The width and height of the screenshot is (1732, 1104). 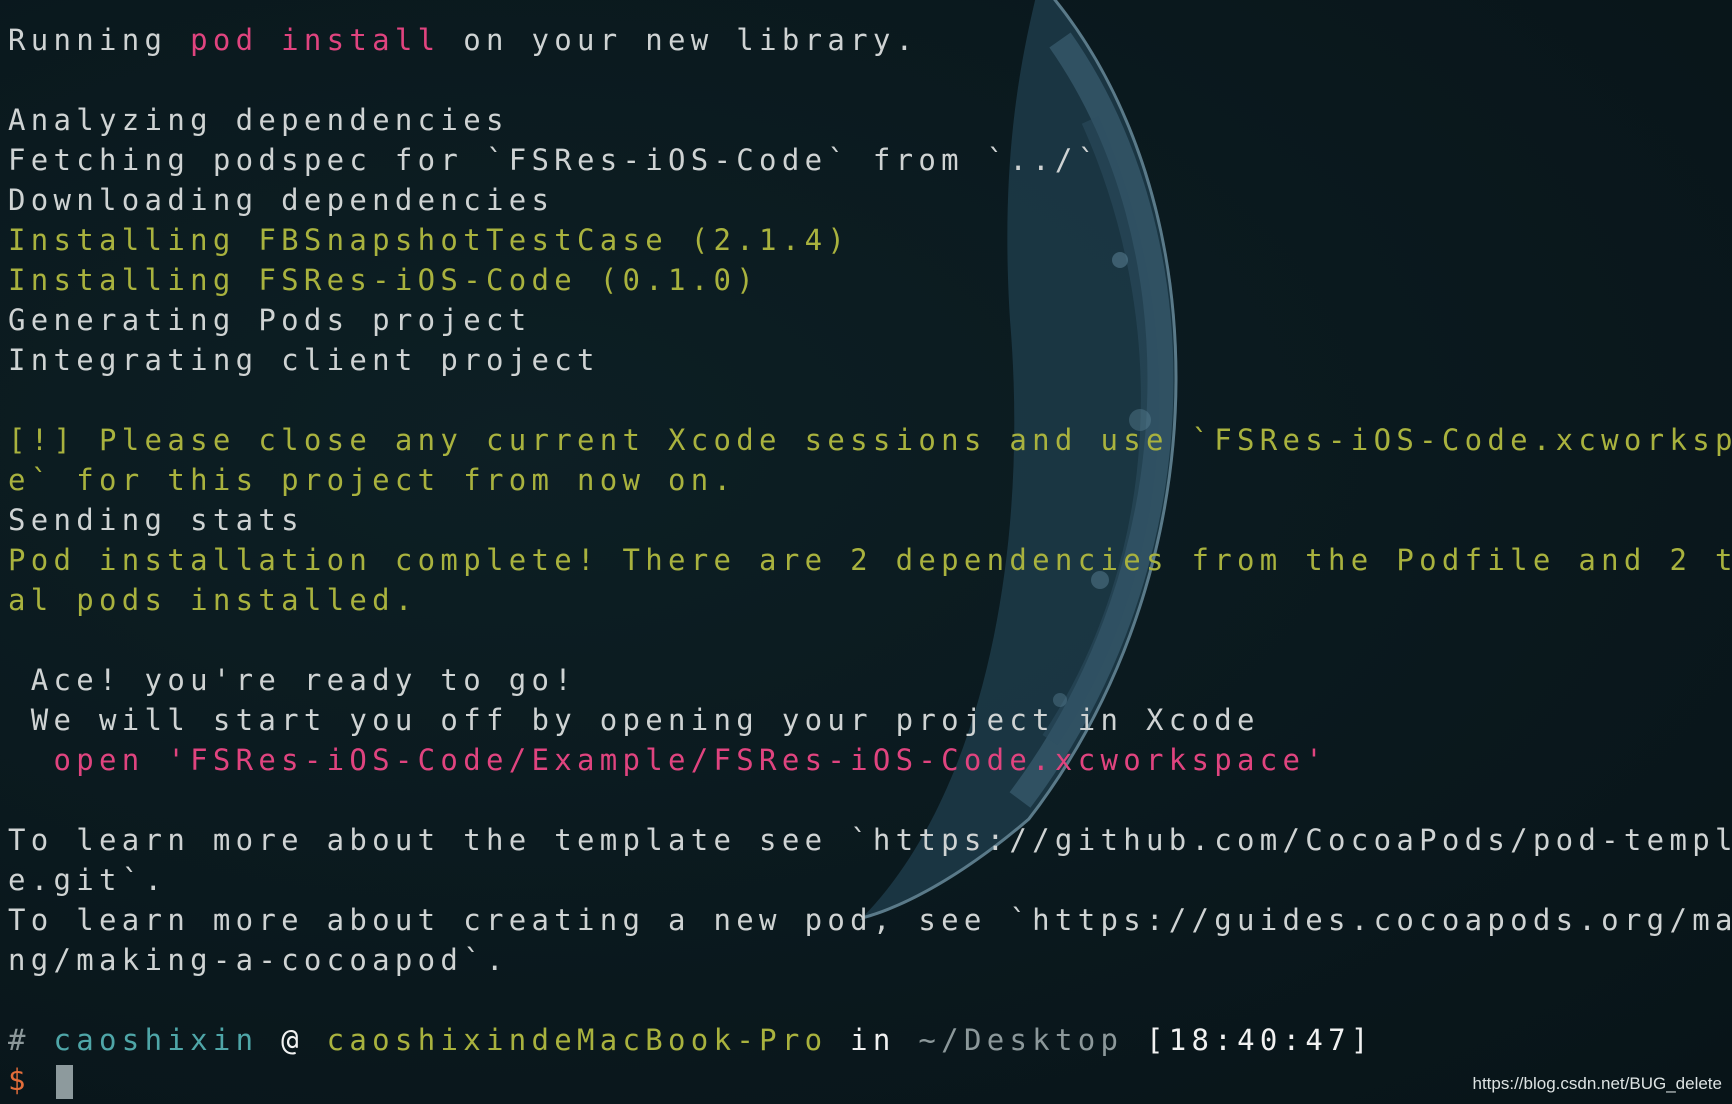 What do you see at coordinates (384, 280) in the screenshot?
I see `terminal-text-segment: Installing FSRes-iOS-Code (0.1.0)` at bounding box center [384, 280].